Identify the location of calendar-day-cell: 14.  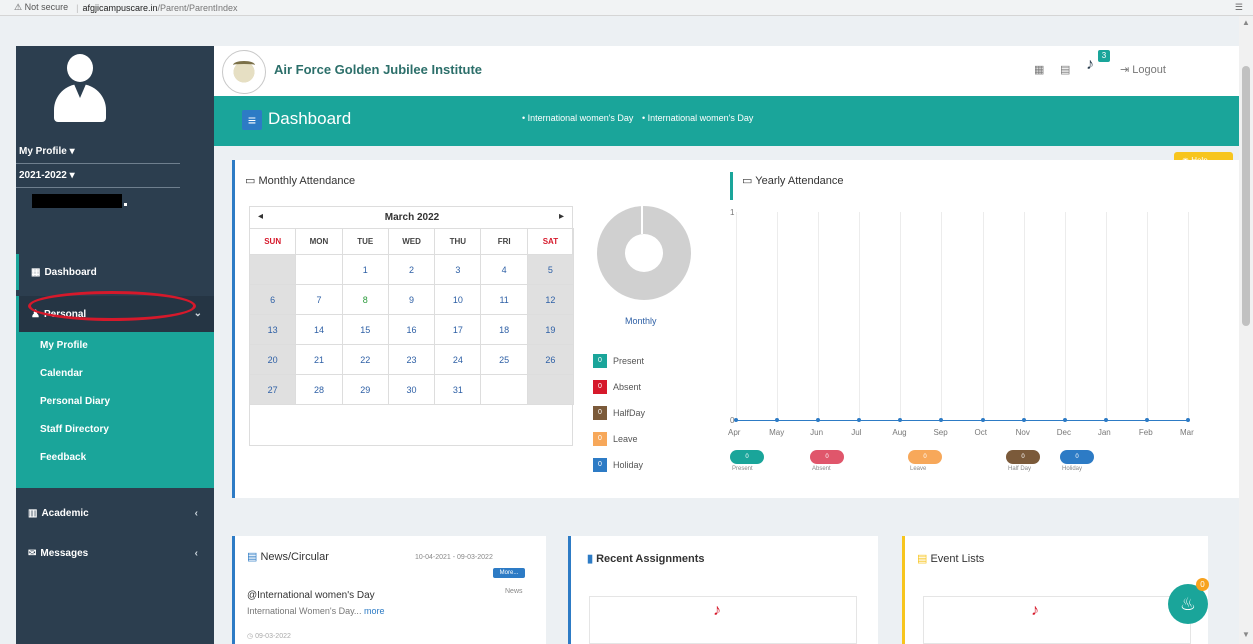
(319, 330).